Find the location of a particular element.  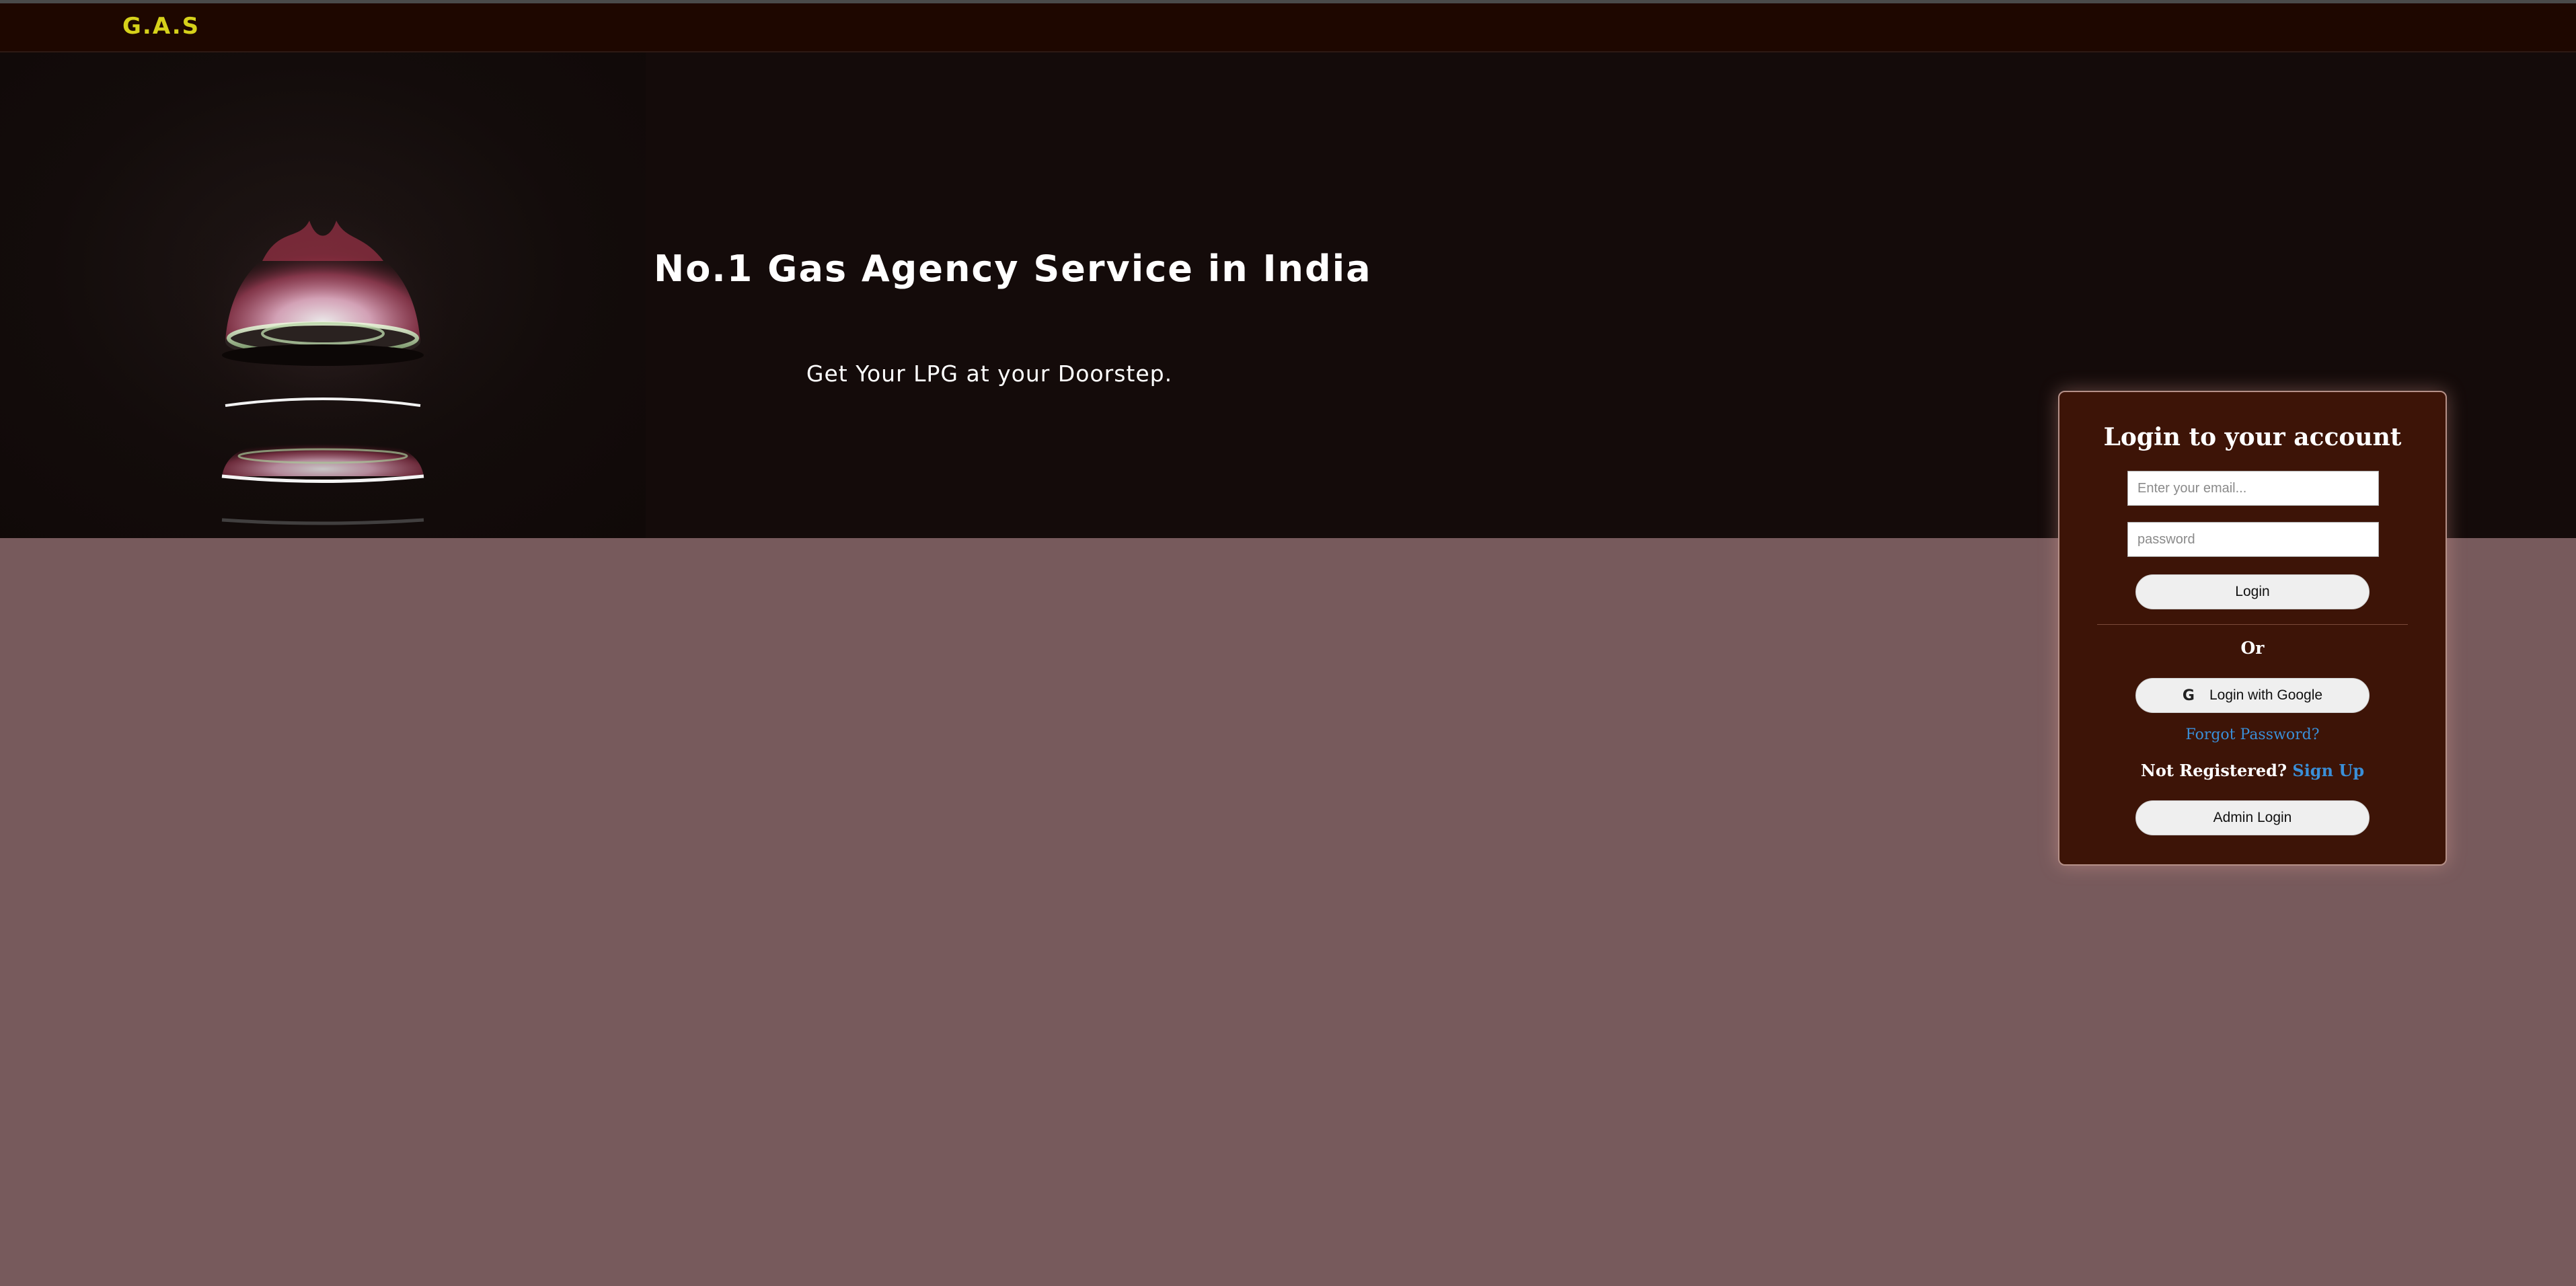

register-line: Not Registered? Sign Up is located at coordinates (2252, 771).